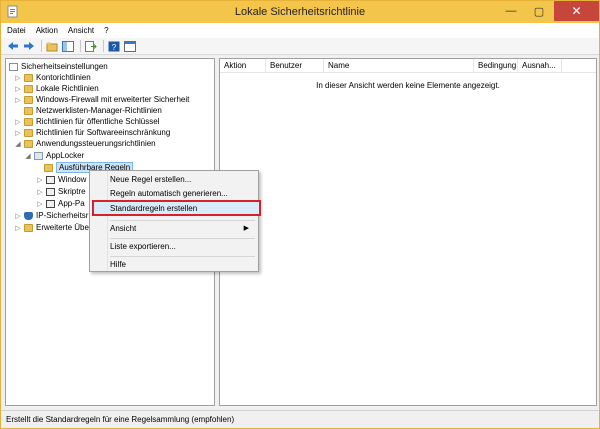 The image size is (600, 429). I want to click on tree-item-applocker: ◢ AppLocker, so click(54, 155).